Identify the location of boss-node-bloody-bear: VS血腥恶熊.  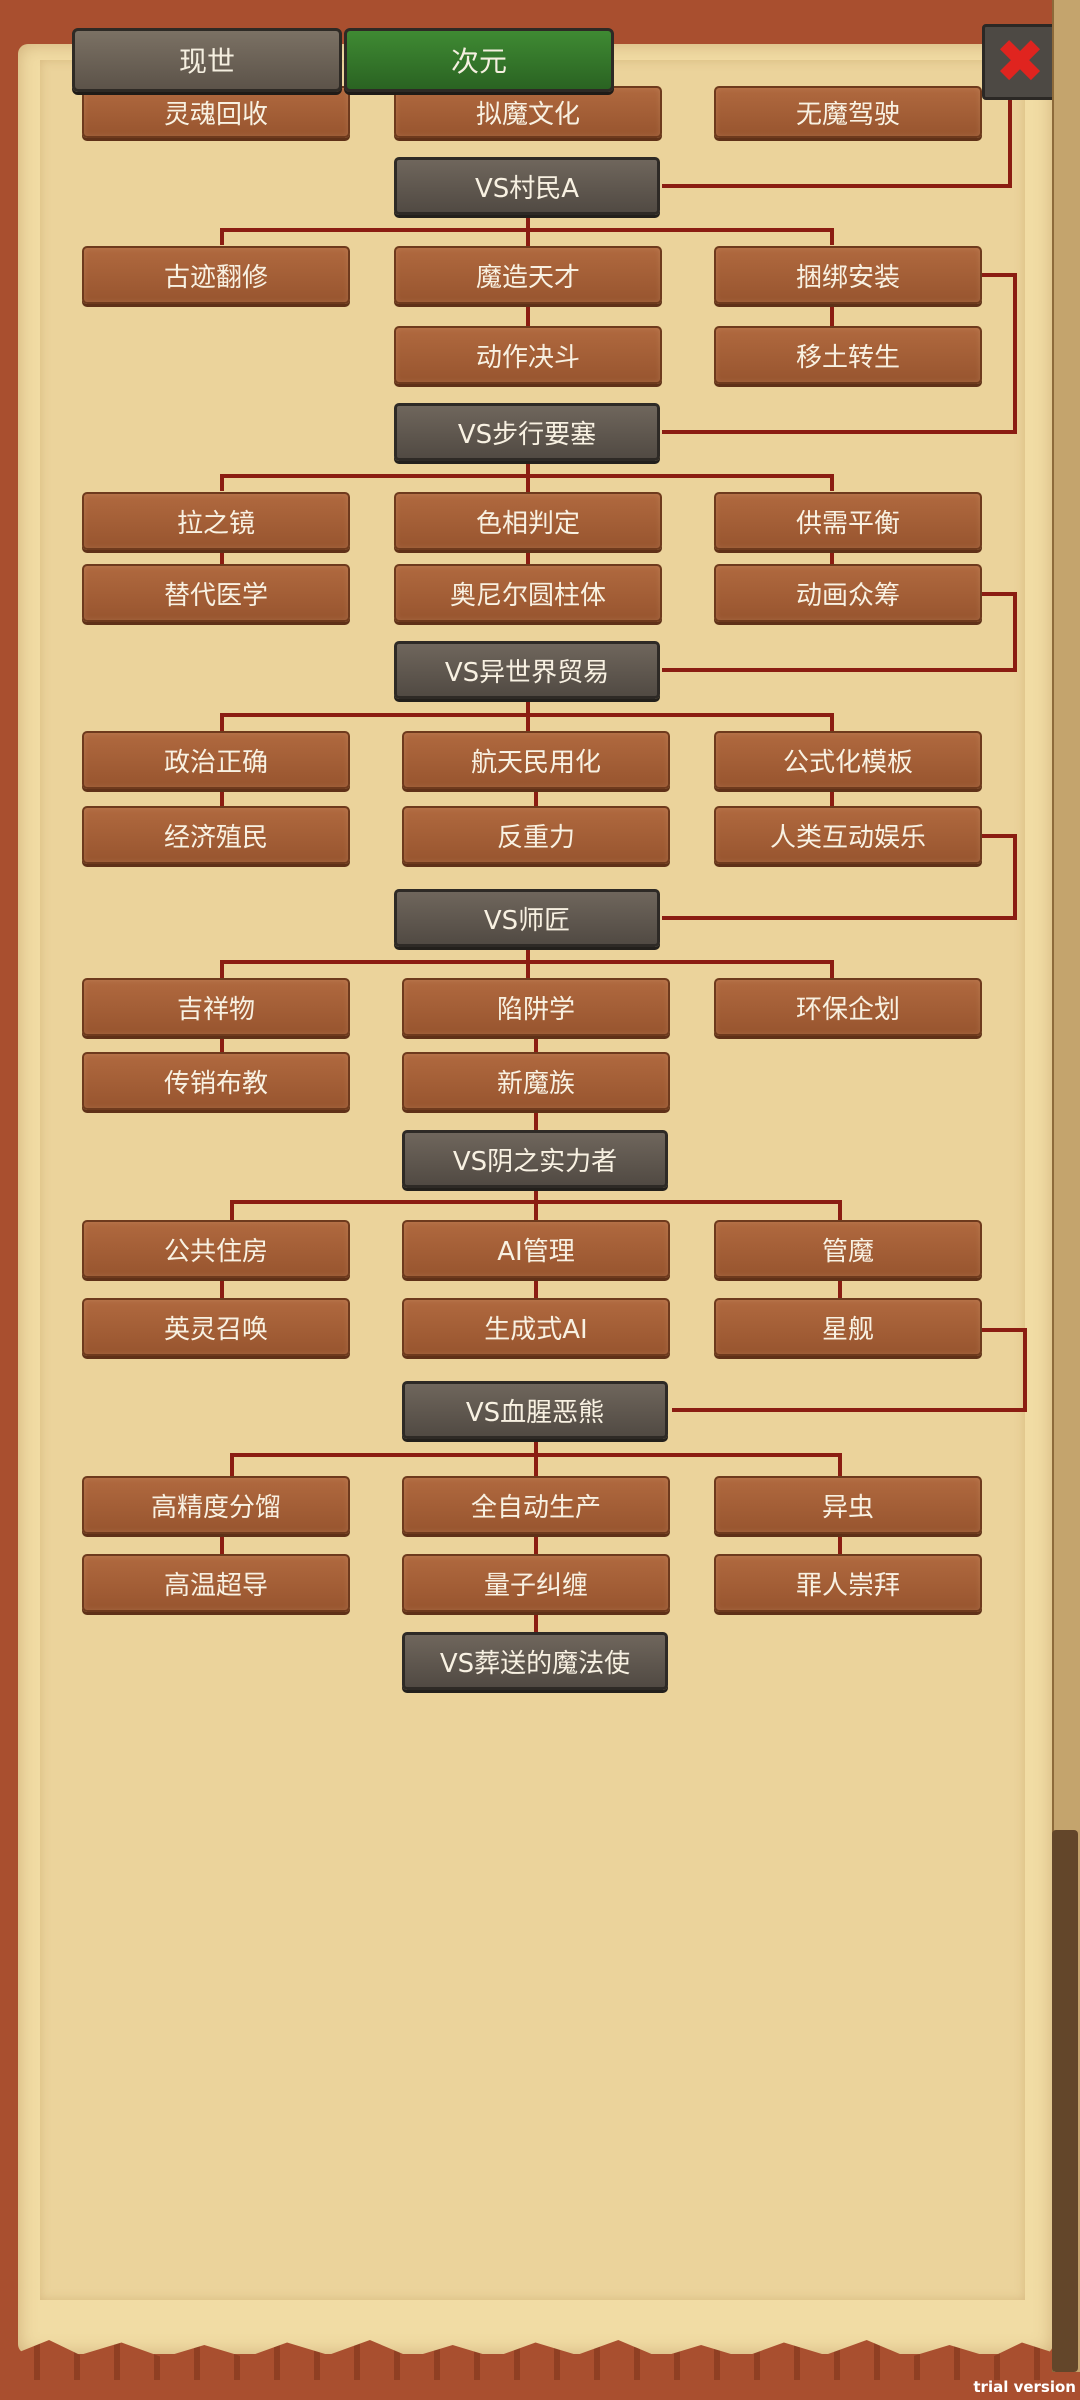
(535, 1410).